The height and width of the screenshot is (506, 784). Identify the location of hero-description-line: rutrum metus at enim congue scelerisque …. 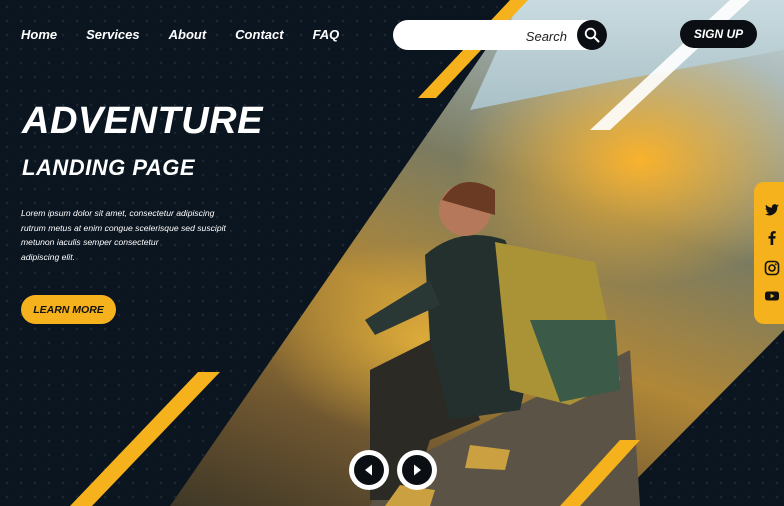
(123, 227).